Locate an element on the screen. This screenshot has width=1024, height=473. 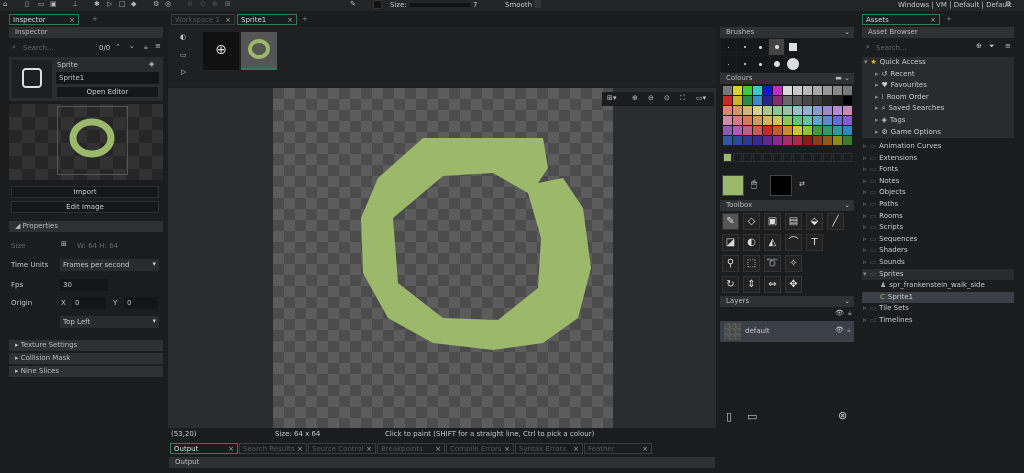
magic-wand-tool-icon: ✧ is located at coordinates (793, 263).